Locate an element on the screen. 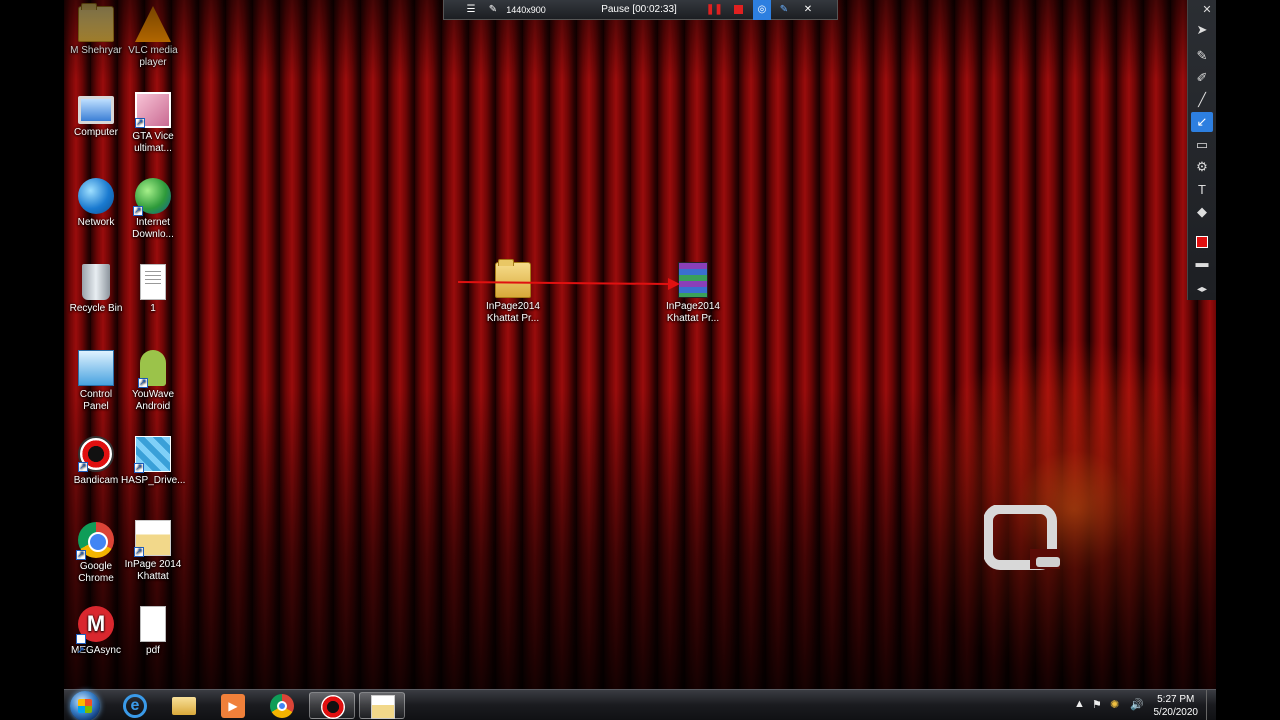 This screenshot has width=1280, height=720. highlighter-icon: ✐ is located at coordinates (1202, 78).